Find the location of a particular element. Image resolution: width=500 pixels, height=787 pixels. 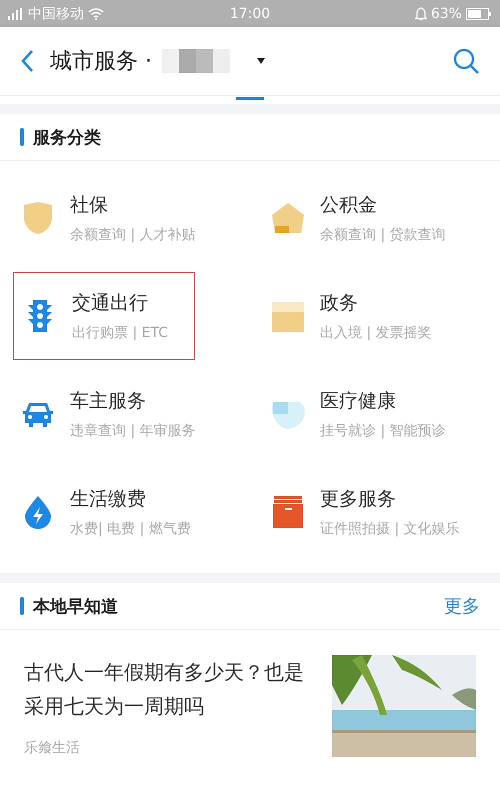

service-item: 更多服务 证件照拍摄 | 文化娱乐 is located at coordinates (375, 512).